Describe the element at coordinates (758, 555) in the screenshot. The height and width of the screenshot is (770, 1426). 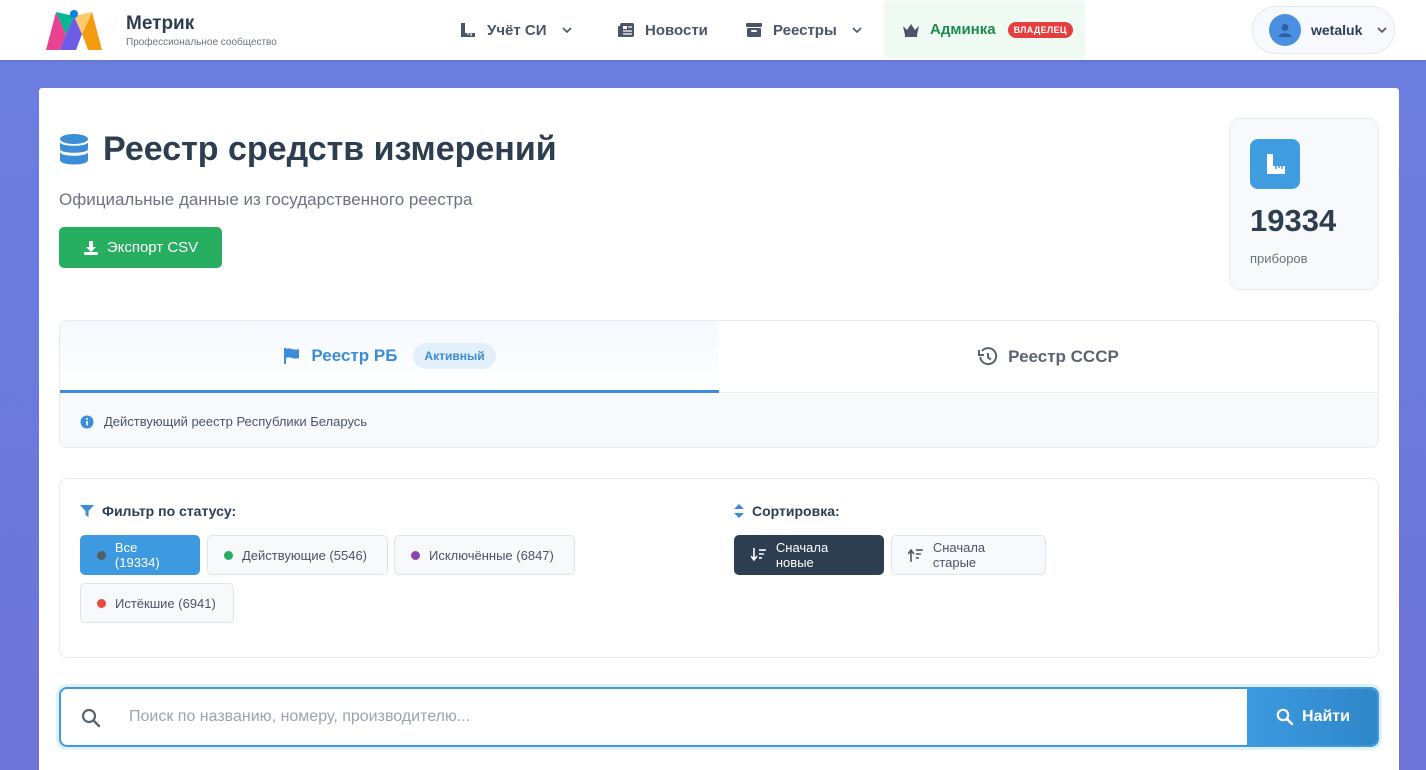
I see `sort-desc-icon` at that location.